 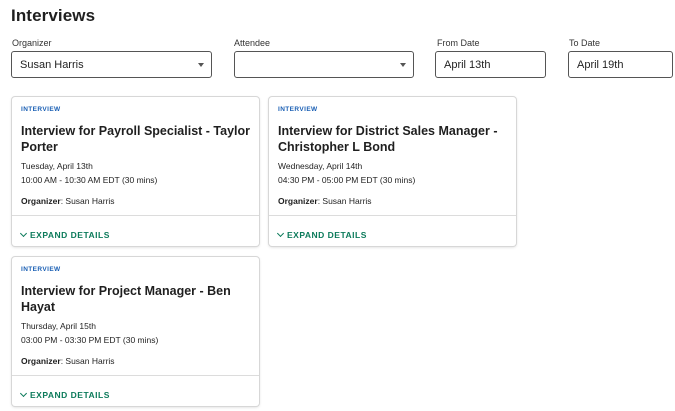 What do you see at coordinates (320, 166) in the screenshot?
I see `card-date: Wednesday, April 14th` at bounding box center [320, 166].